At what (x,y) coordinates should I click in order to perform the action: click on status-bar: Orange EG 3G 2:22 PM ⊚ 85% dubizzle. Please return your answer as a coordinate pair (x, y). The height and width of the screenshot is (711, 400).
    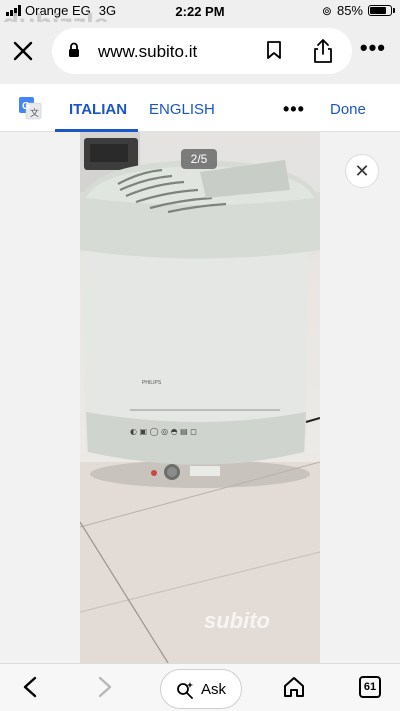
    Looking at the image, I should click on (200, 19).